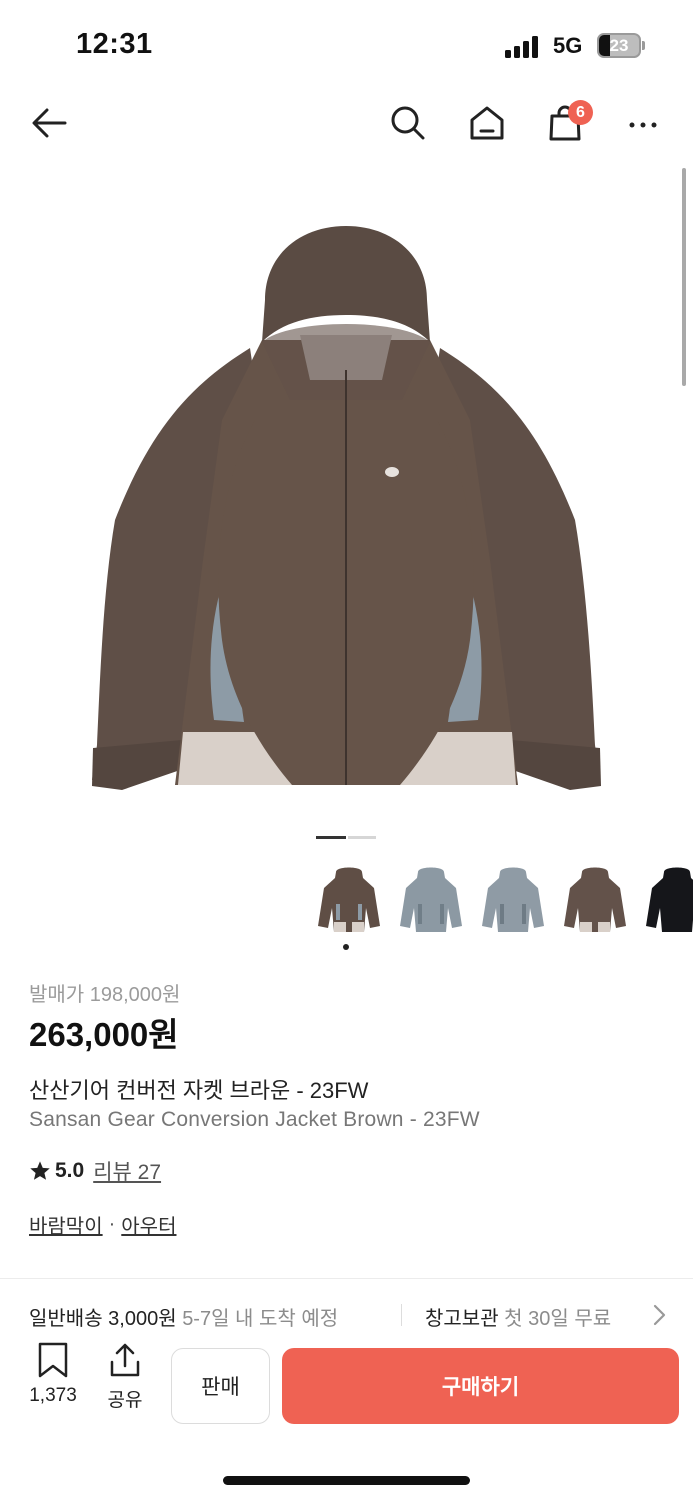 The image size is (693, 1500). Describe the element at coordinates (659, 1315) in the screenshot. I see `chevron-right-icon` at that location.